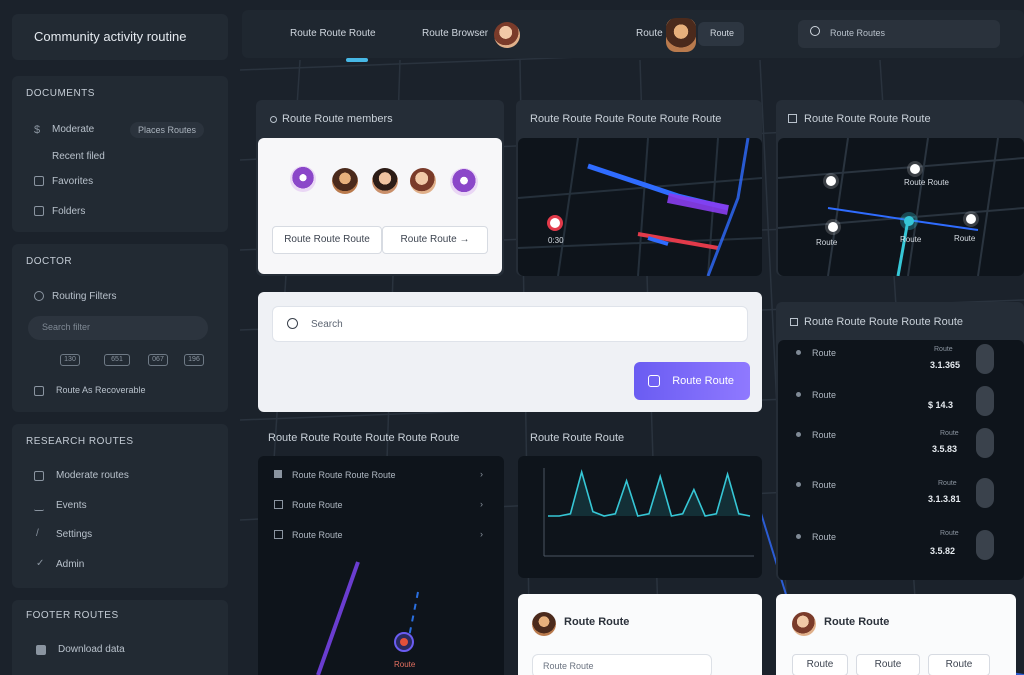 The width and height of the screenshot is (1024, 675). Describe the element at coordinates (117, 360) in the screenshot. I see `code-chip: 651` at that location.